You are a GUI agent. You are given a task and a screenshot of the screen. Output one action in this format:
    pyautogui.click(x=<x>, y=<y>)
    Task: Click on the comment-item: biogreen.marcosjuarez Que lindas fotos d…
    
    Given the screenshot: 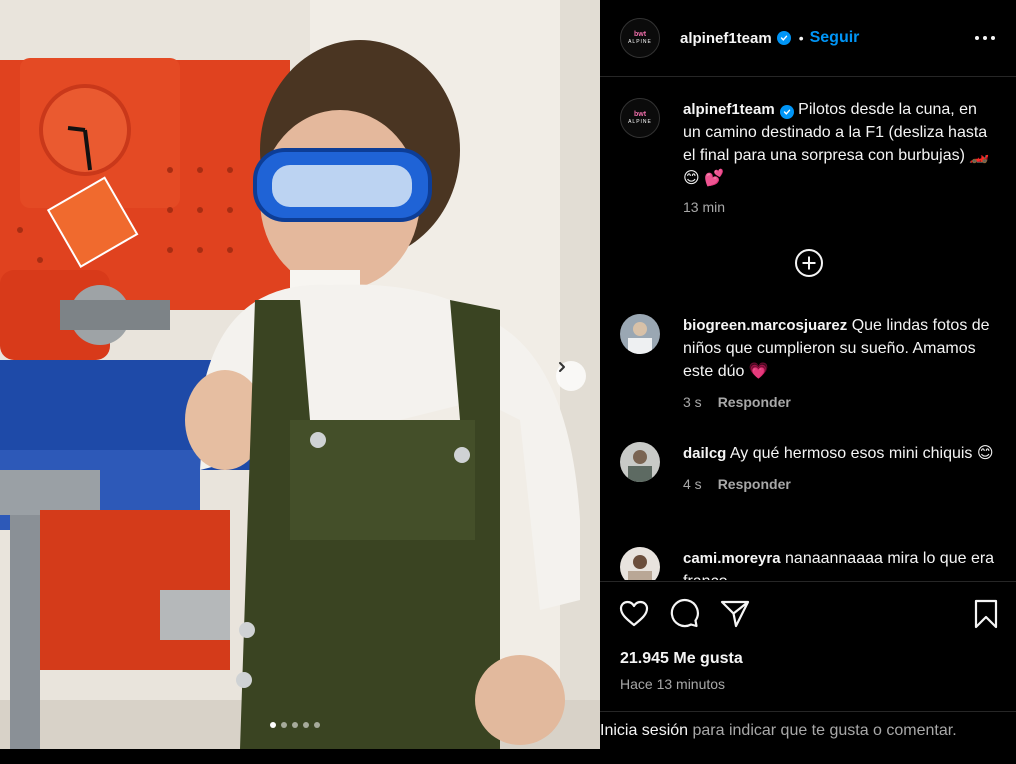 What is the action you would take?
    pyautogui.click(x=810, y=362)
    